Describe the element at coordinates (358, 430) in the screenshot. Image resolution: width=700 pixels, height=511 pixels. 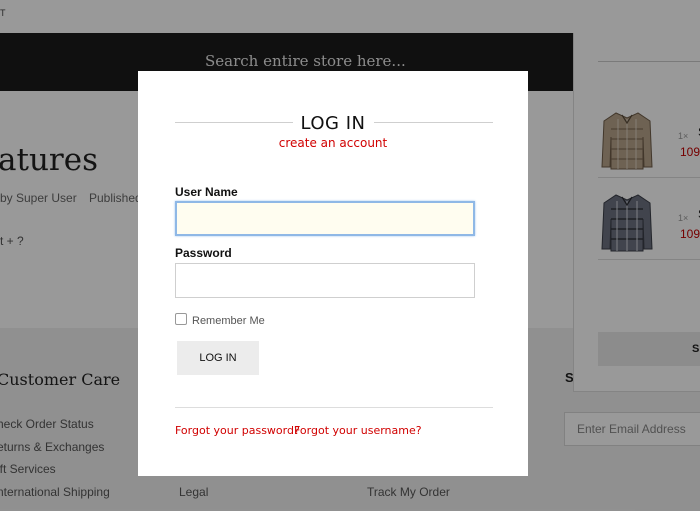
I see `forgot-username-link: Forgot your username?` at that location.